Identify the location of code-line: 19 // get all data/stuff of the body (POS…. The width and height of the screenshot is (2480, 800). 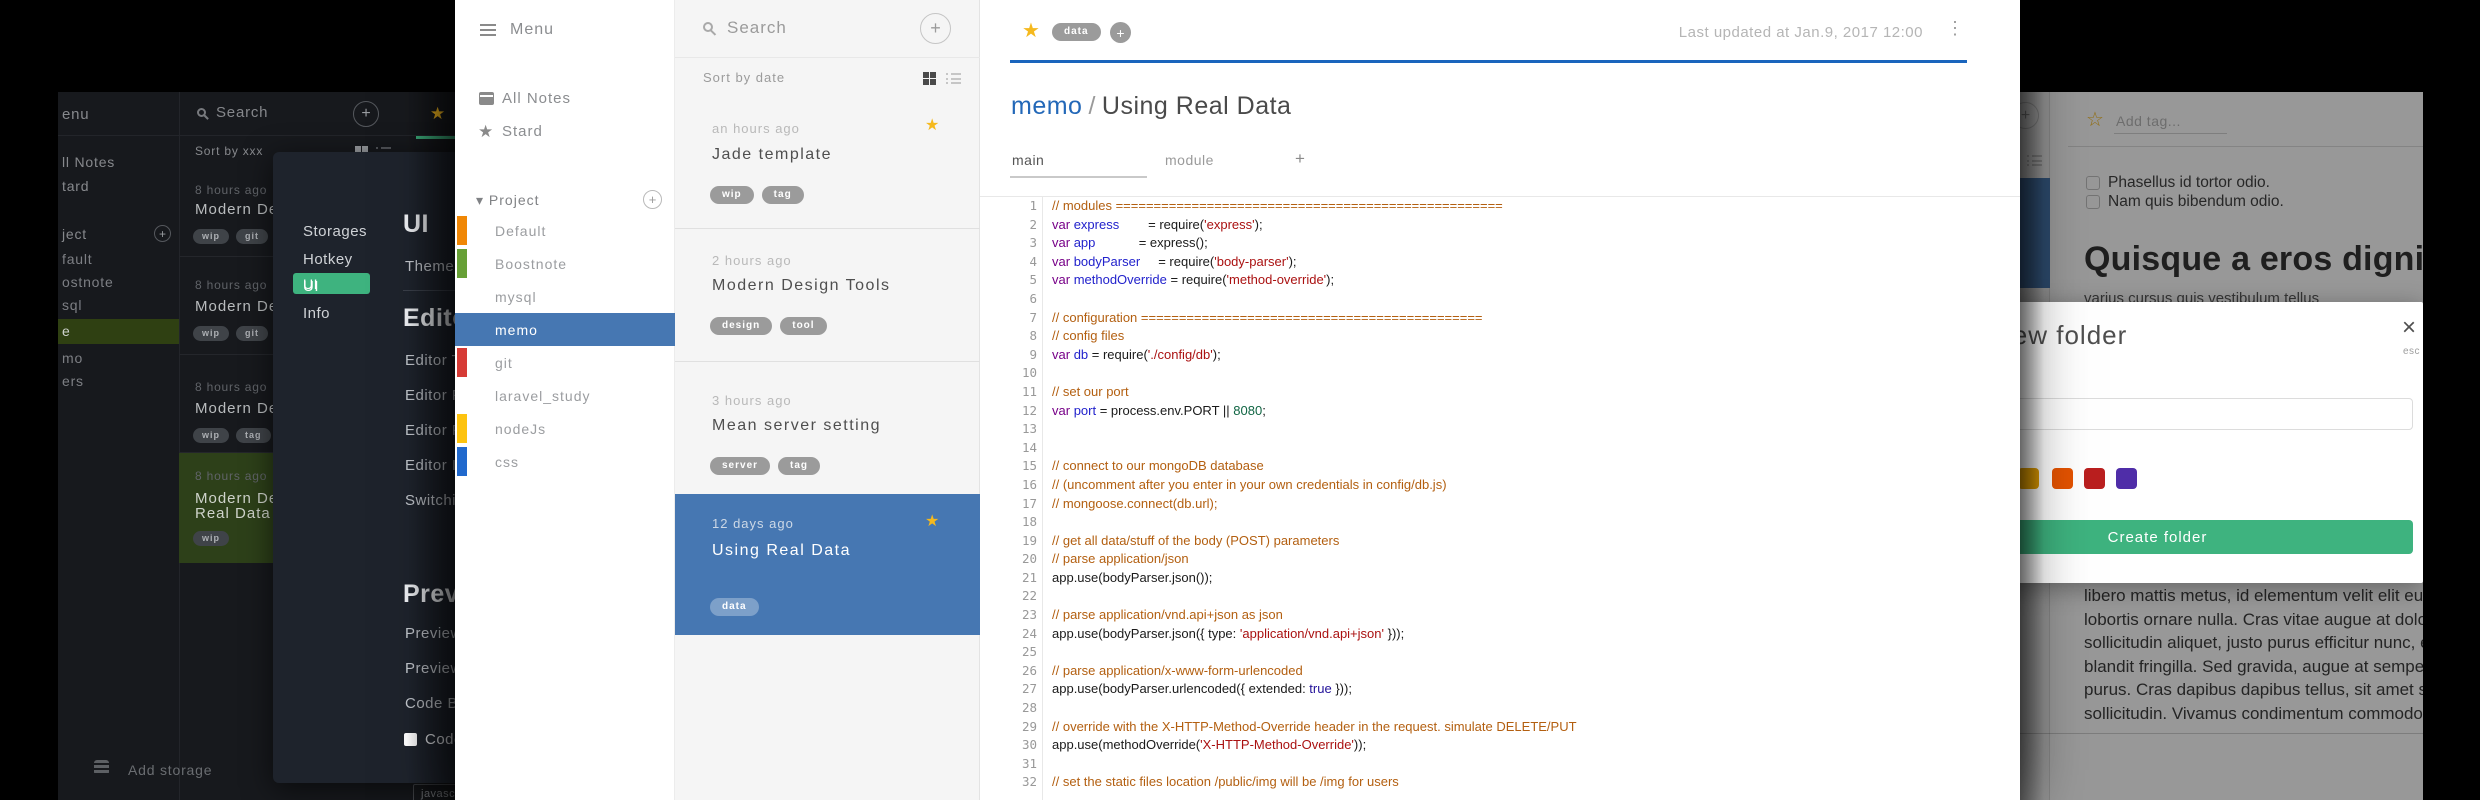
(1500, 541).